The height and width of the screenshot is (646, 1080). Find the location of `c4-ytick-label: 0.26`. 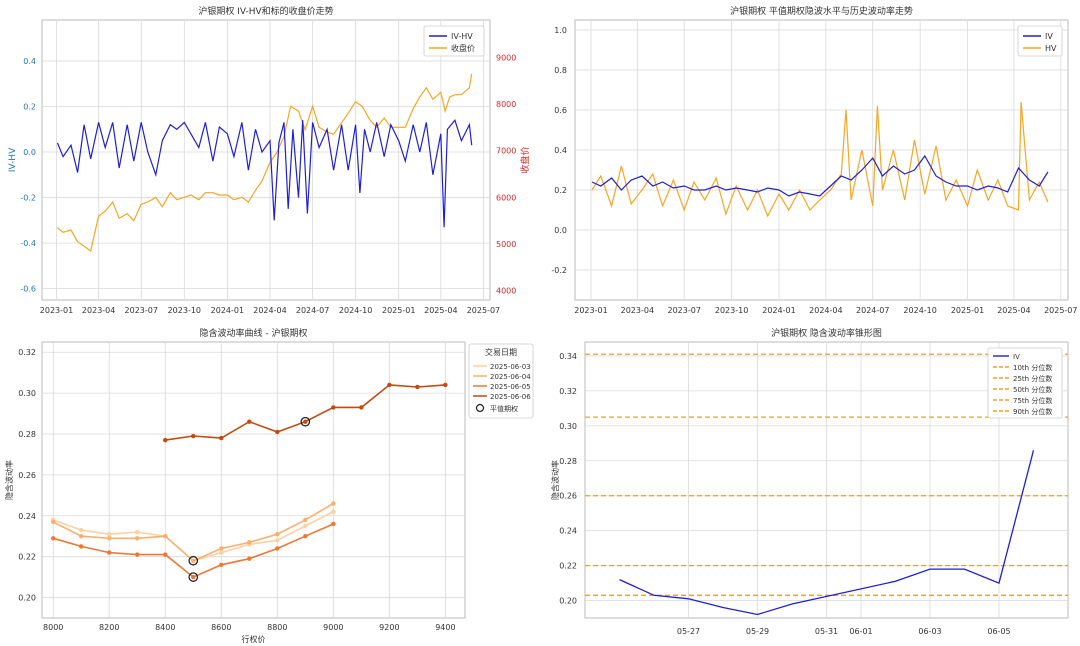

c4-ytick-label: 0.26 is located at coordinates (568, 496).